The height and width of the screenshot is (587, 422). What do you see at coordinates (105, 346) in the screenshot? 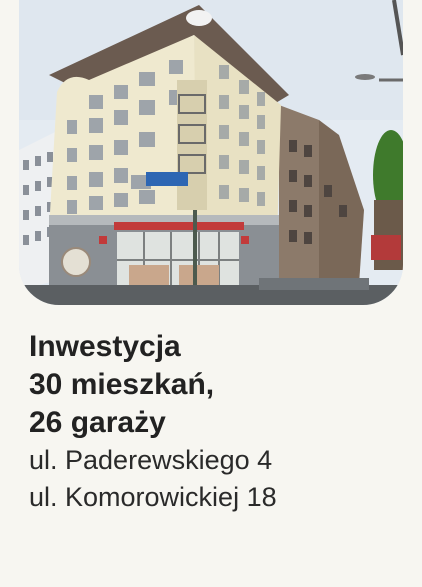
I see `investment-title-line: Inwestycja` at bounding box center [105, 346].